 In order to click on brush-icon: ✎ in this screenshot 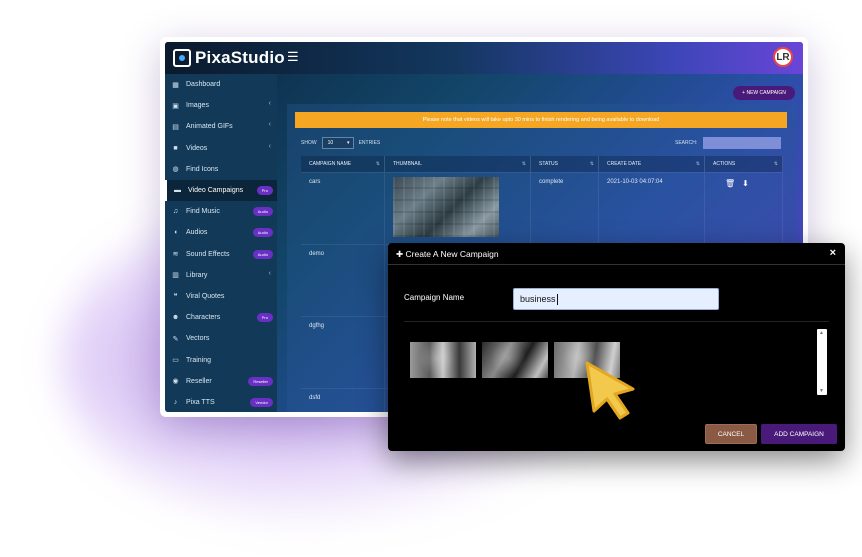, I will do `click(175, 339)`.